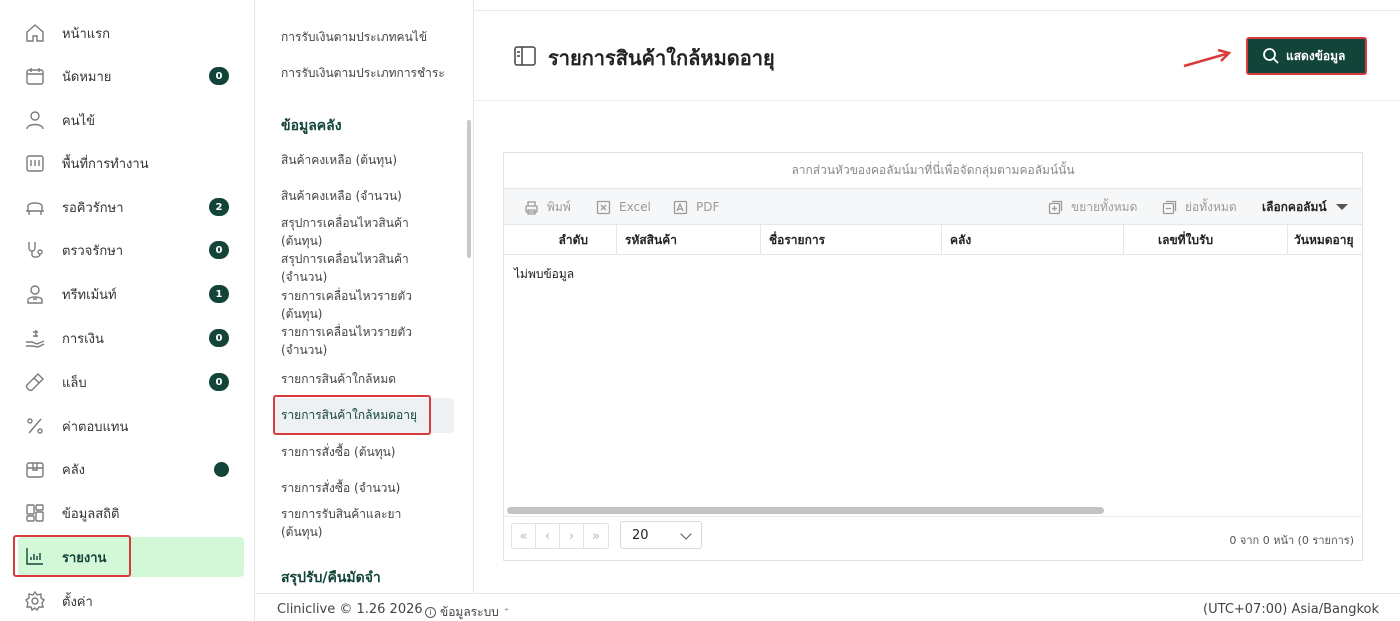 The image size is (1400, 621). Describe the element at coordinates (35, 469) in the screenshot. I see `inventory-box-icon` at that location.